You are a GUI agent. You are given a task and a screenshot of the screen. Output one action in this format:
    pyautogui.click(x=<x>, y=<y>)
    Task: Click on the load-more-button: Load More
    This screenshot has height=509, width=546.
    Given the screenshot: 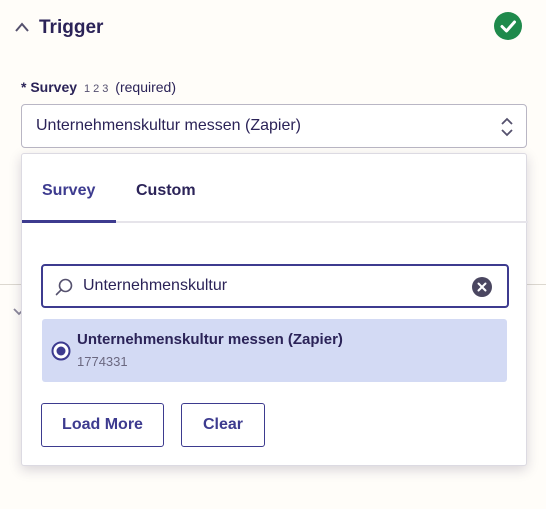 What is the action you would take?
    pyautogui.click(x=102, y=425)
    